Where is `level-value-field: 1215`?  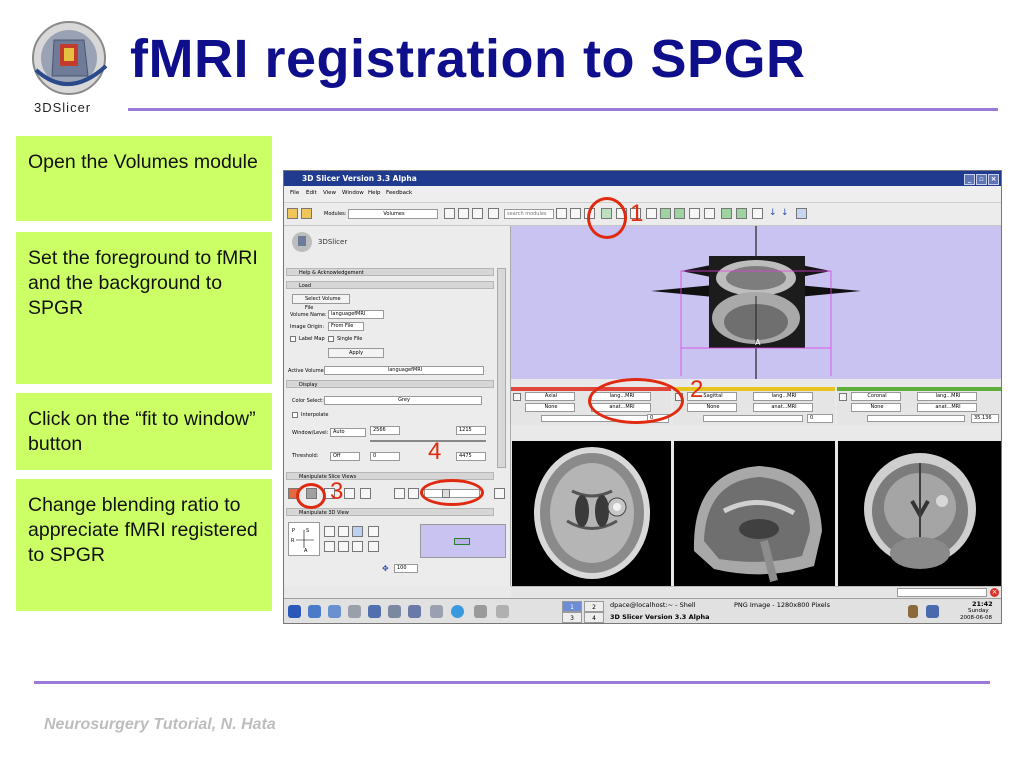
level-value-field: 1215 is located at coordinates (471, 430).